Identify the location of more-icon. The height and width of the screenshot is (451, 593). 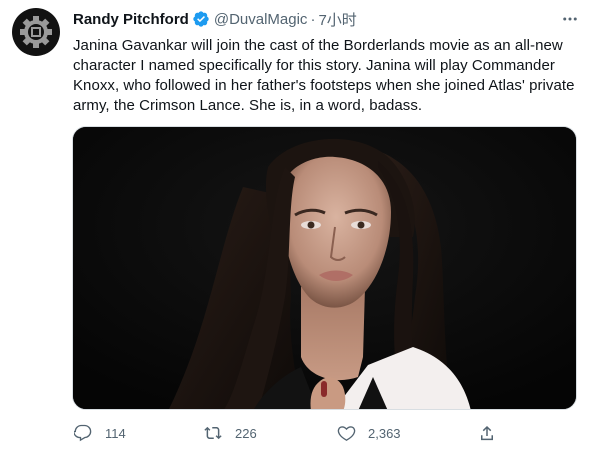
(570, 19).